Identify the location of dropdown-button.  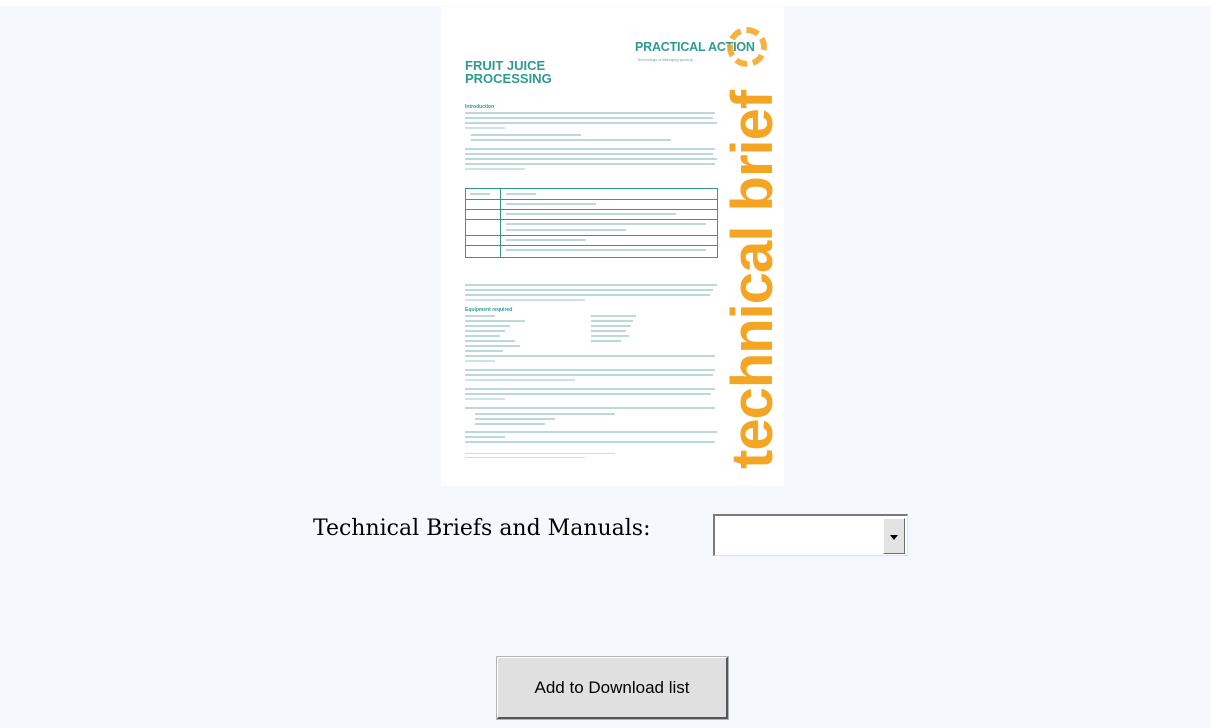
(894, 536).